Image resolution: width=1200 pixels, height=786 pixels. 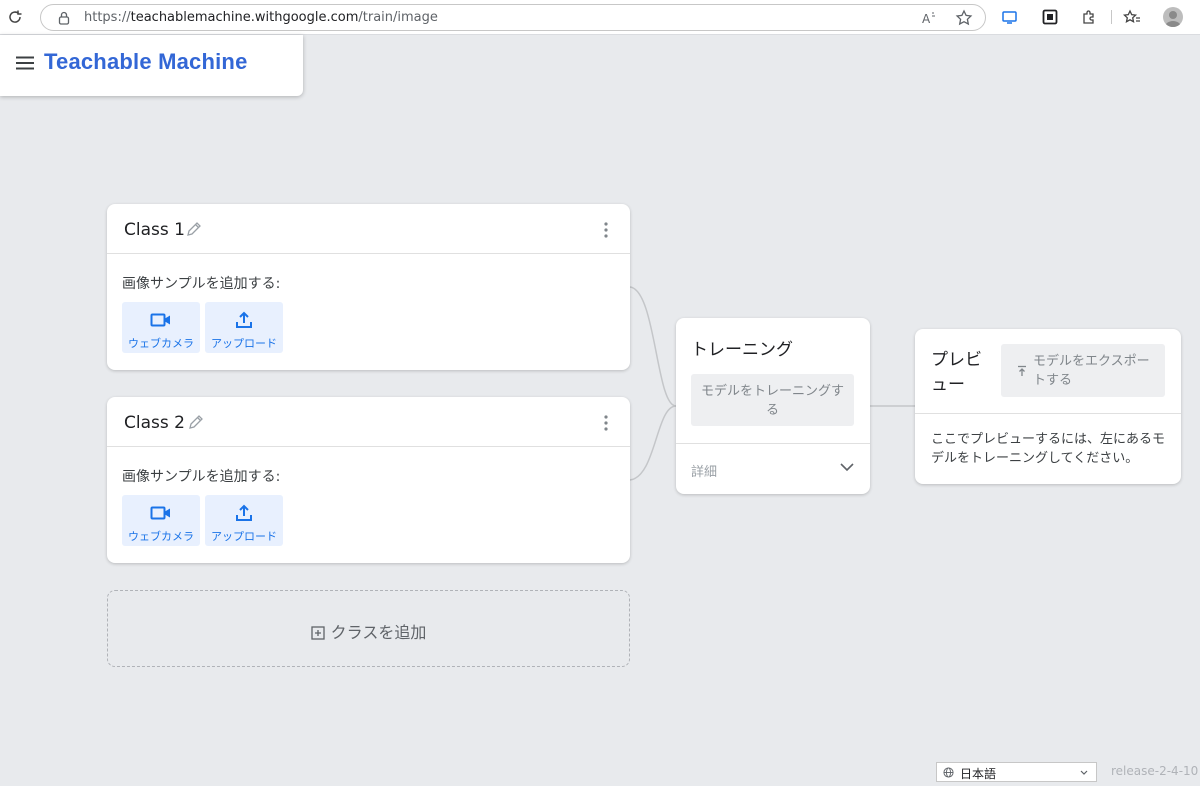 I want to click on preview-placeholder-message: ここでプレビューするには、左にあるモデルをトレーニングしてください。, so click(x=1048, y=449).